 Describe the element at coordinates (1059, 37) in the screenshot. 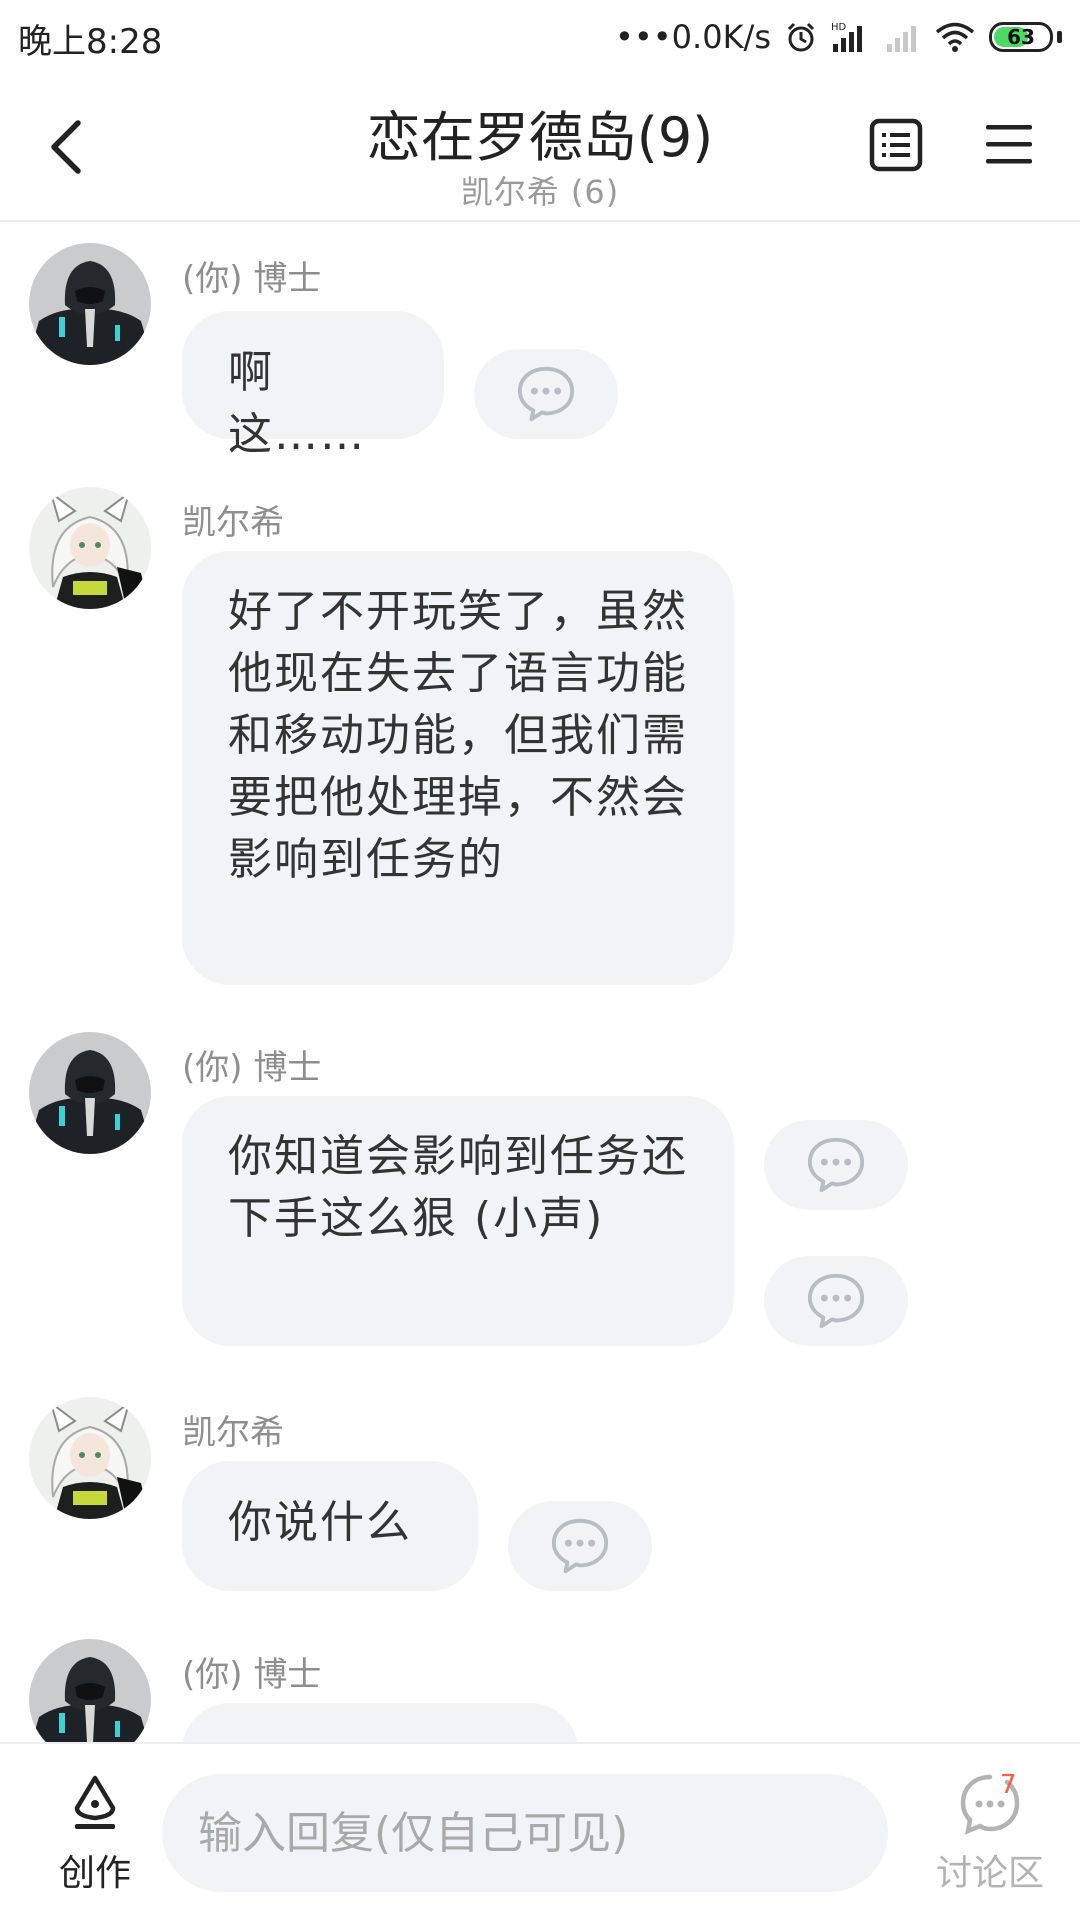

I see `battery-tip` at that location.